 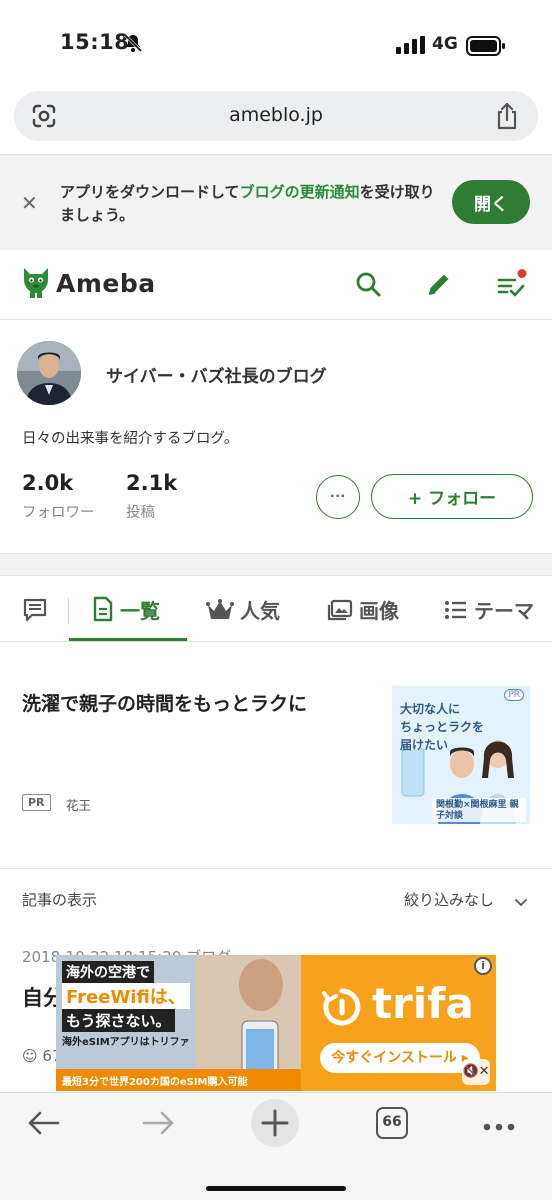 I want to click on thumbnail-caption: 関根勤×関根麻里 親子対談, so click(x=477, y=810).